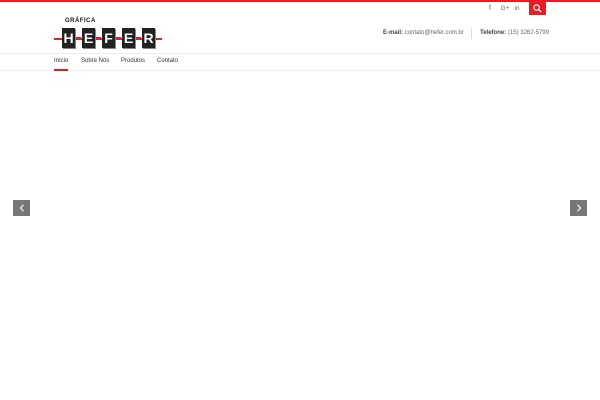  I want to click on logo-letter: H, so click(68, 38).